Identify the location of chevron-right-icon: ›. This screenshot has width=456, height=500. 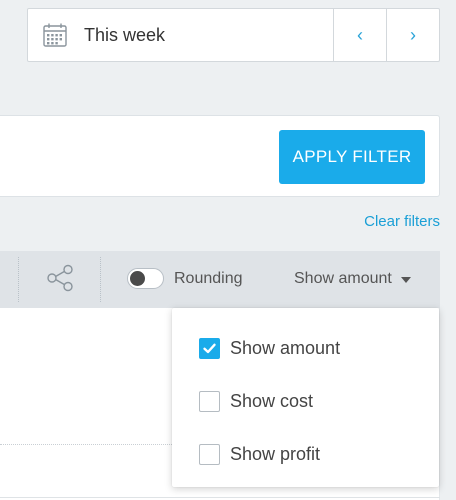
(413, 34).